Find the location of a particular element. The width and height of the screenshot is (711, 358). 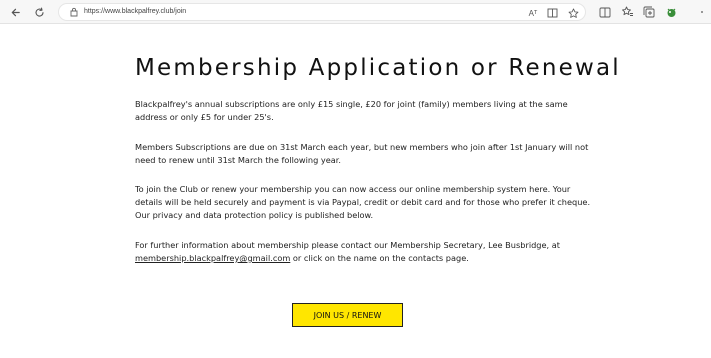

collections-icon is located at coordinates (649, 12).